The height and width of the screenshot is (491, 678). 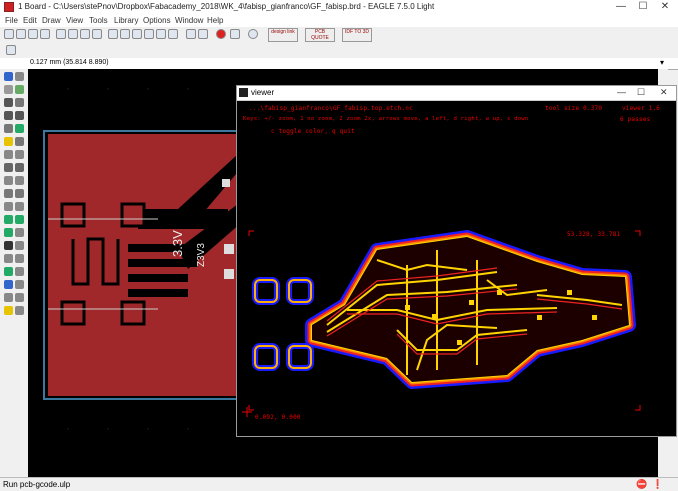 What do you see at coordinates (19, 232) in the screenshot?
I see `arc-icon` at bounding box center [19, 232].